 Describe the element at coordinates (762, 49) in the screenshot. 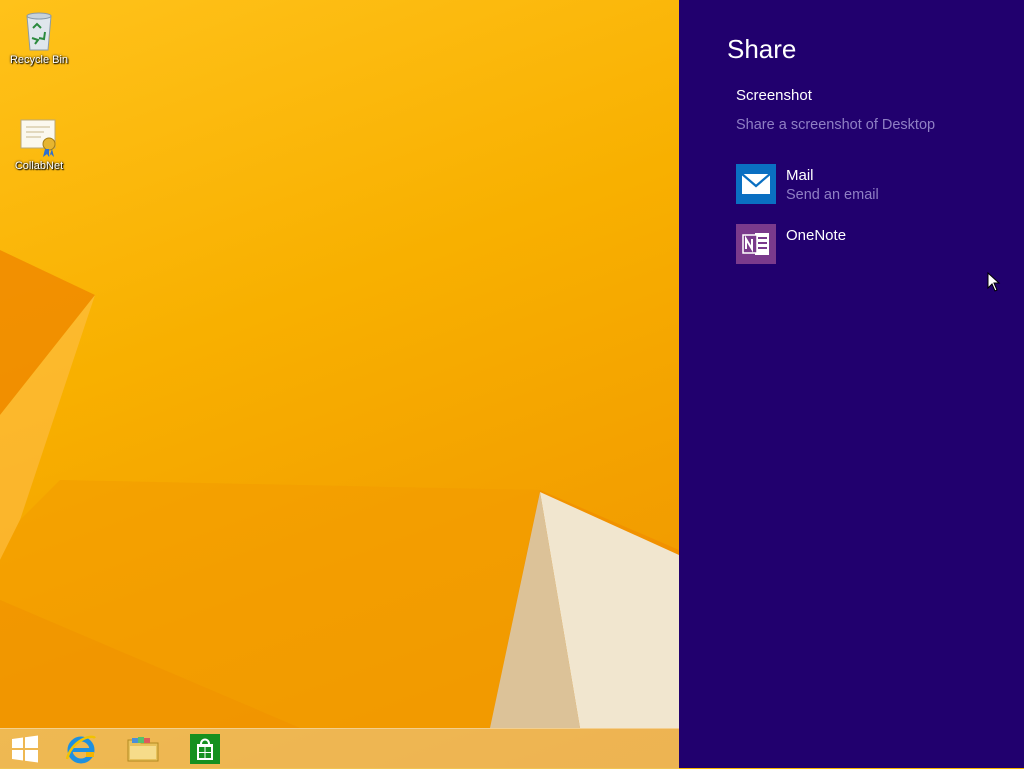

I see `share-title: Share` at that location.